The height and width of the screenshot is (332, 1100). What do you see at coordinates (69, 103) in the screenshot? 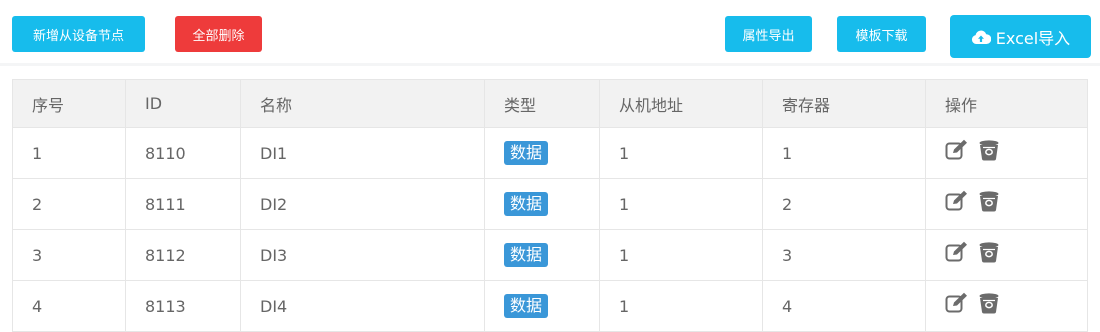
I see `header-index: 序号` at bounding box center [69, 103].